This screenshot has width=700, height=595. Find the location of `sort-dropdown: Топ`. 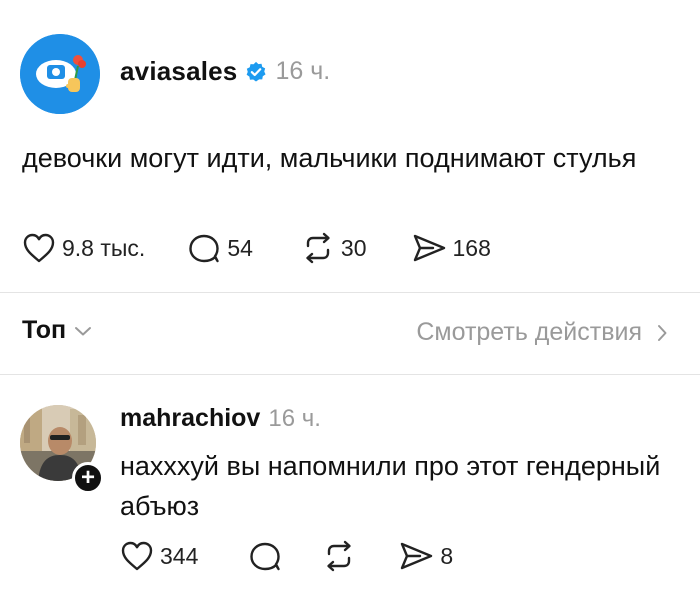

sort-dropdown: Топ is located at coordinates (57, 330).